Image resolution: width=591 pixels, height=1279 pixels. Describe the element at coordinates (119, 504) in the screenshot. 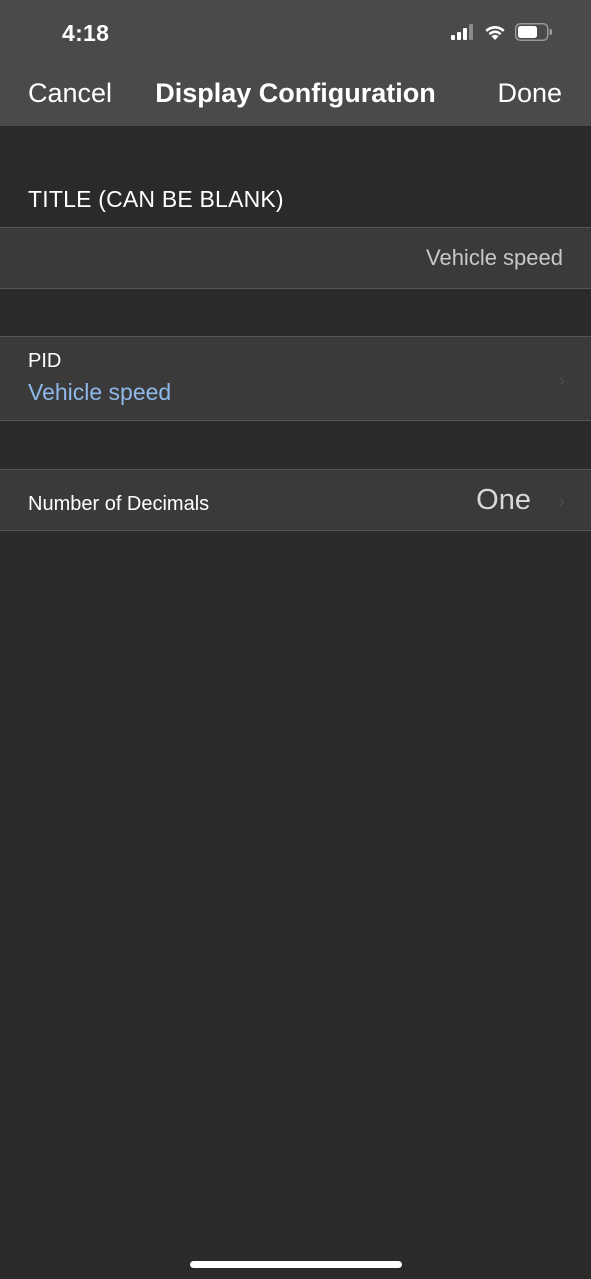

I see `decimals-label: Number of Decimals` at that location.